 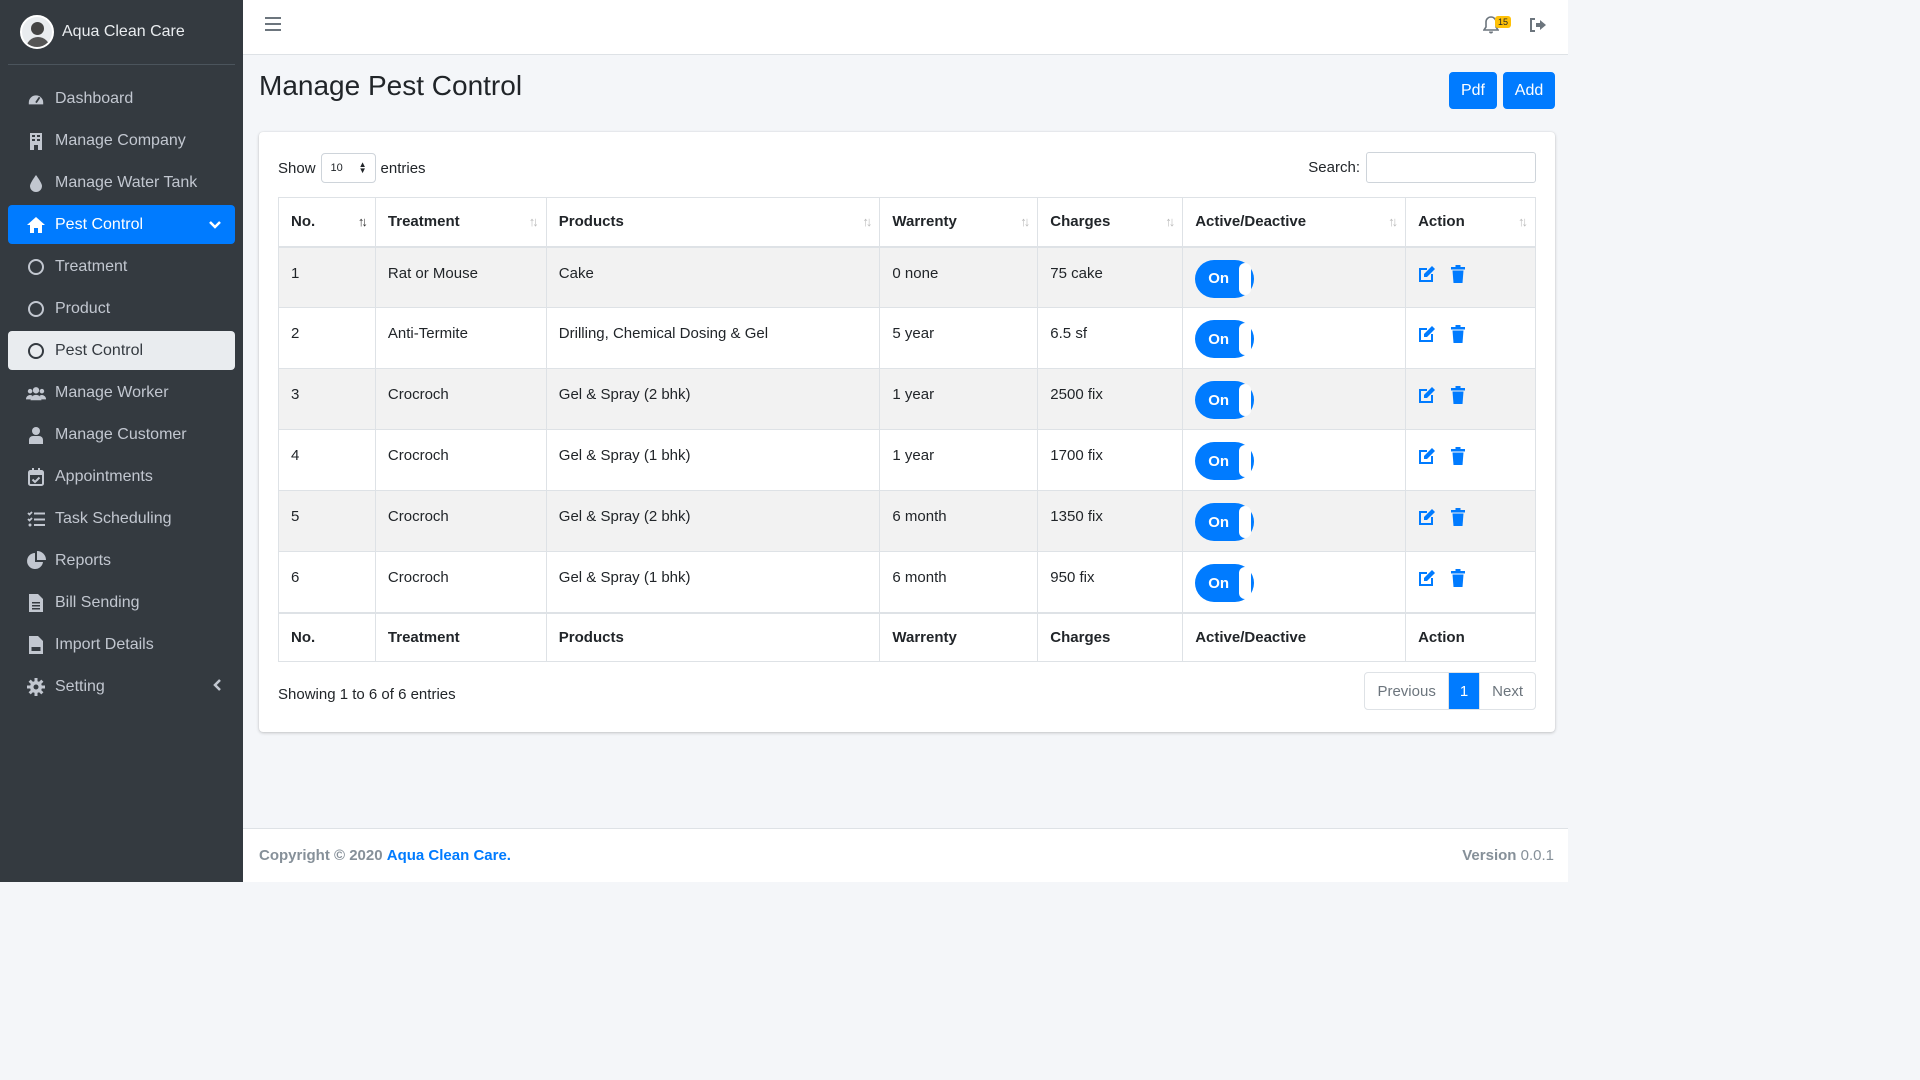 I want to click on column-header-charges: Charges ↑↓, so click(x=1110, y=222).